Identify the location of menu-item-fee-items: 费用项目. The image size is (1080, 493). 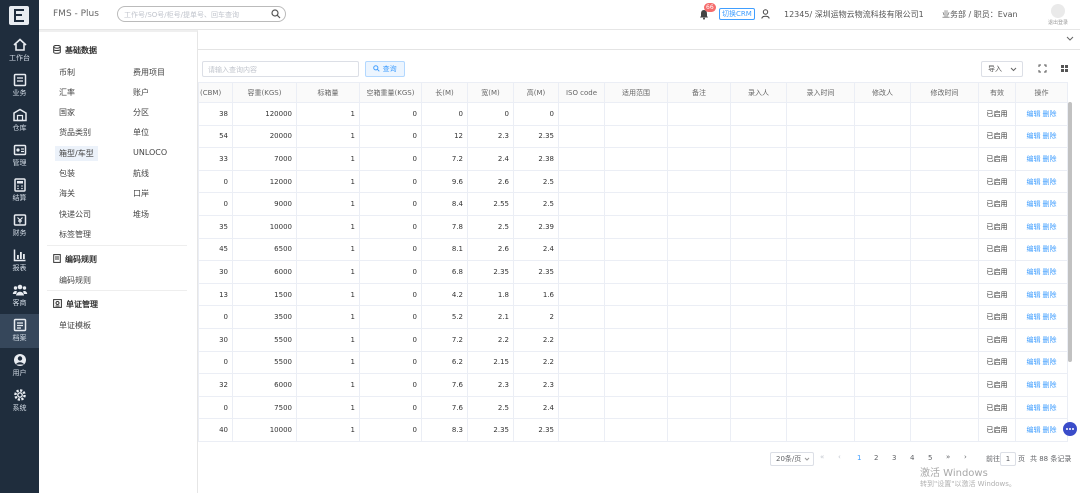
(149, 72).